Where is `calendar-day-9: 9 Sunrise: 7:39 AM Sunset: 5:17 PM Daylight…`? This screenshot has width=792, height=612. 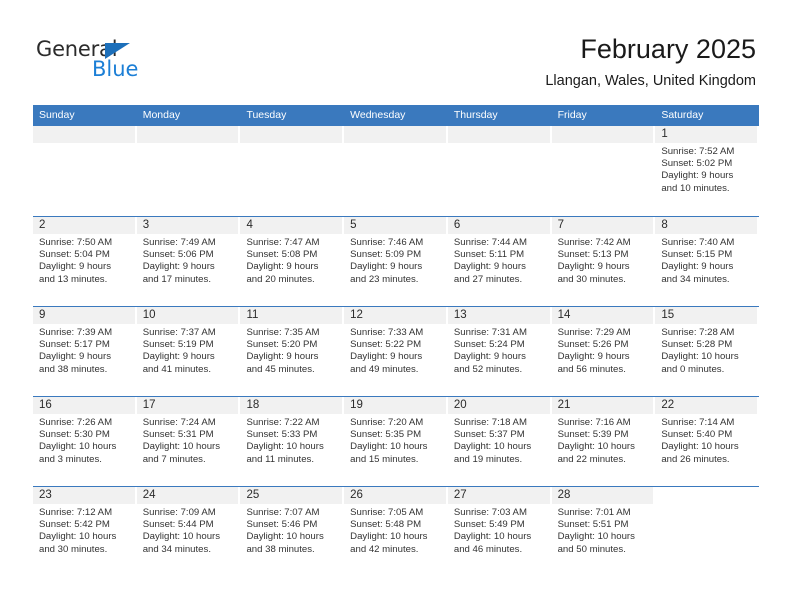 calendar-day-9: 9 Sunrise: 7:39 AM Sunset: 5:17 PM Daylight… is located at coordinates (85, 351).